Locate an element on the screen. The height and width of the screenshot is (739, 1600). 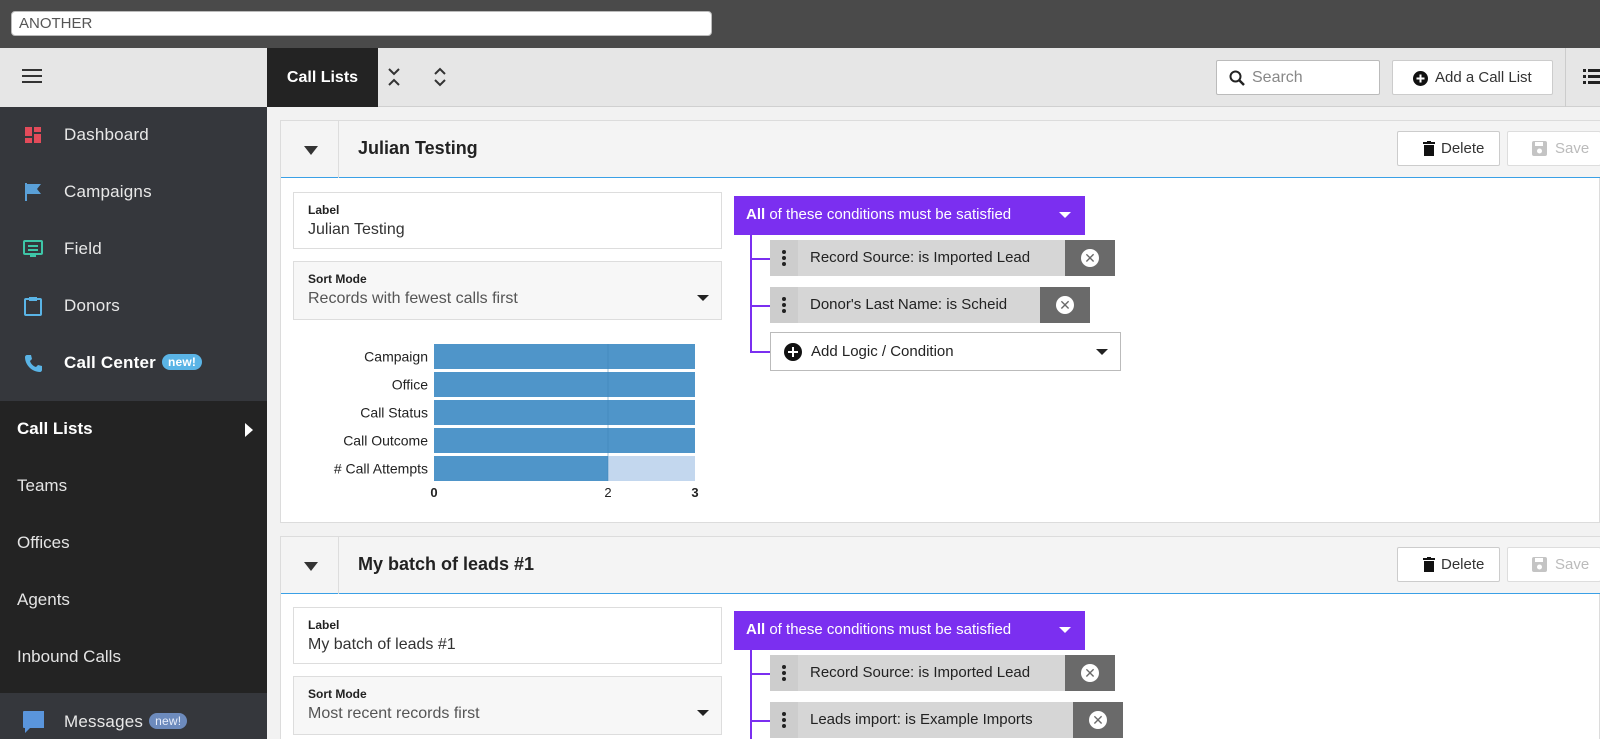
category-label: # Call Attempts is located at coordinates (381, 469).